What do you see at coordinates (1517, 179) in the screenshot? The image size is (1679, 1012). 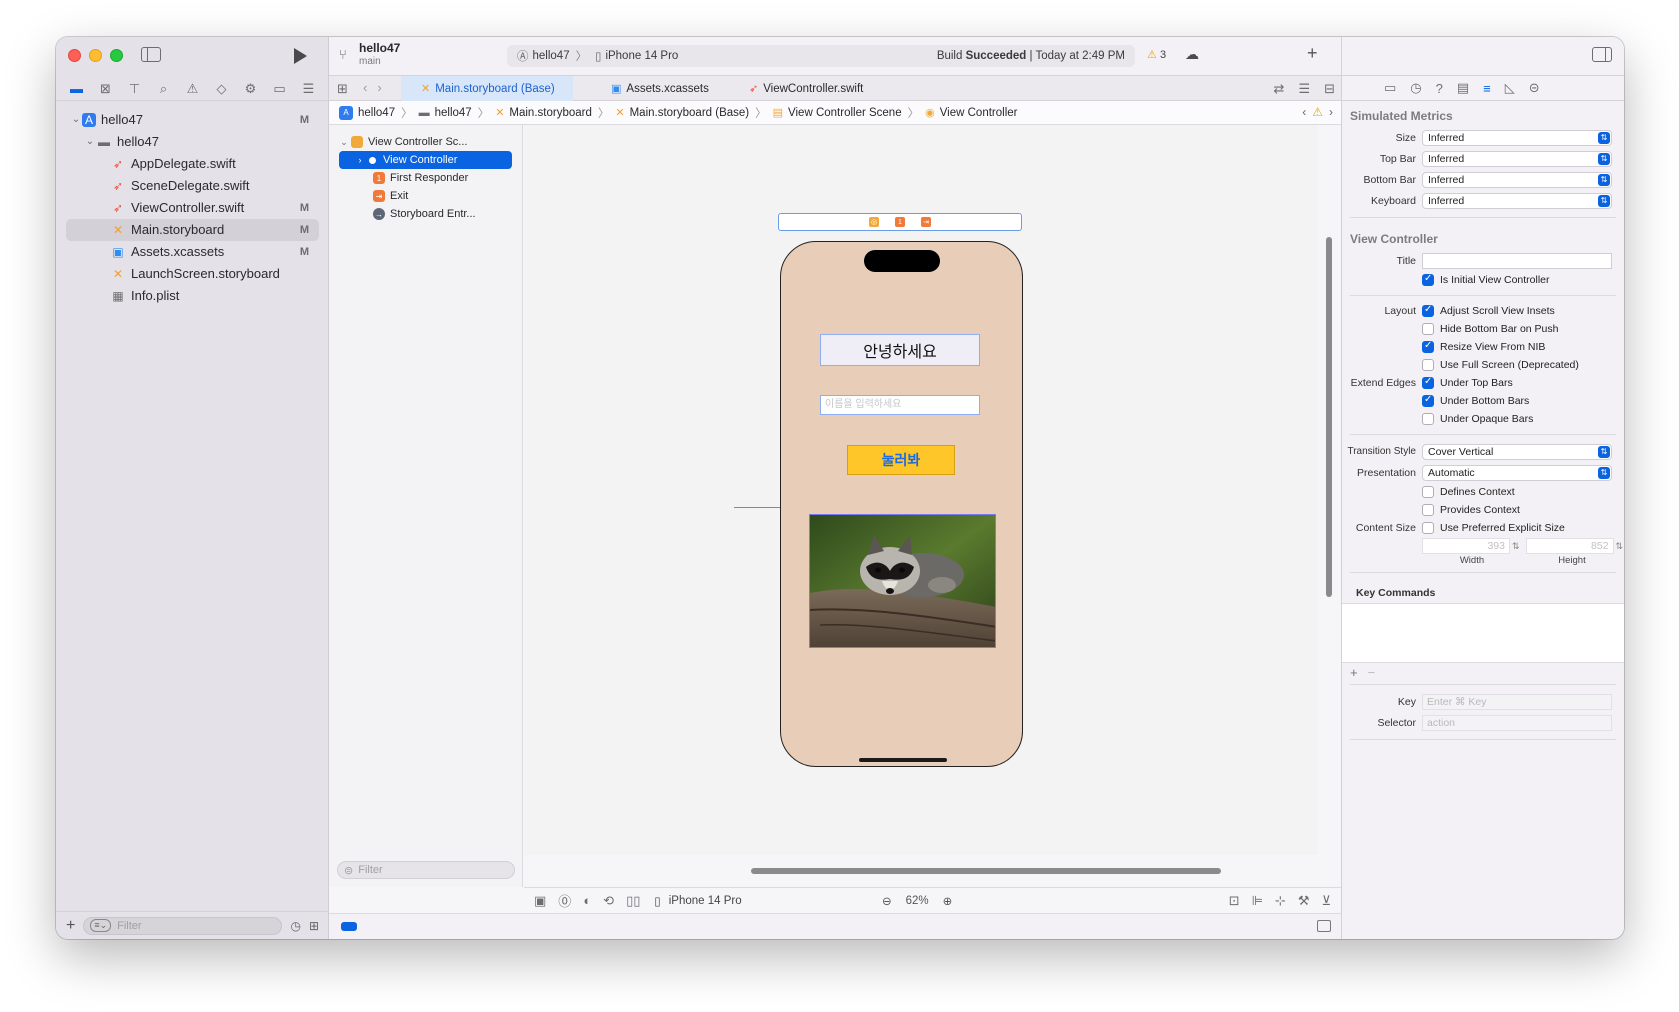 I see `bottom-bar-popup: Inferred` at bounding box center [1517, 179].